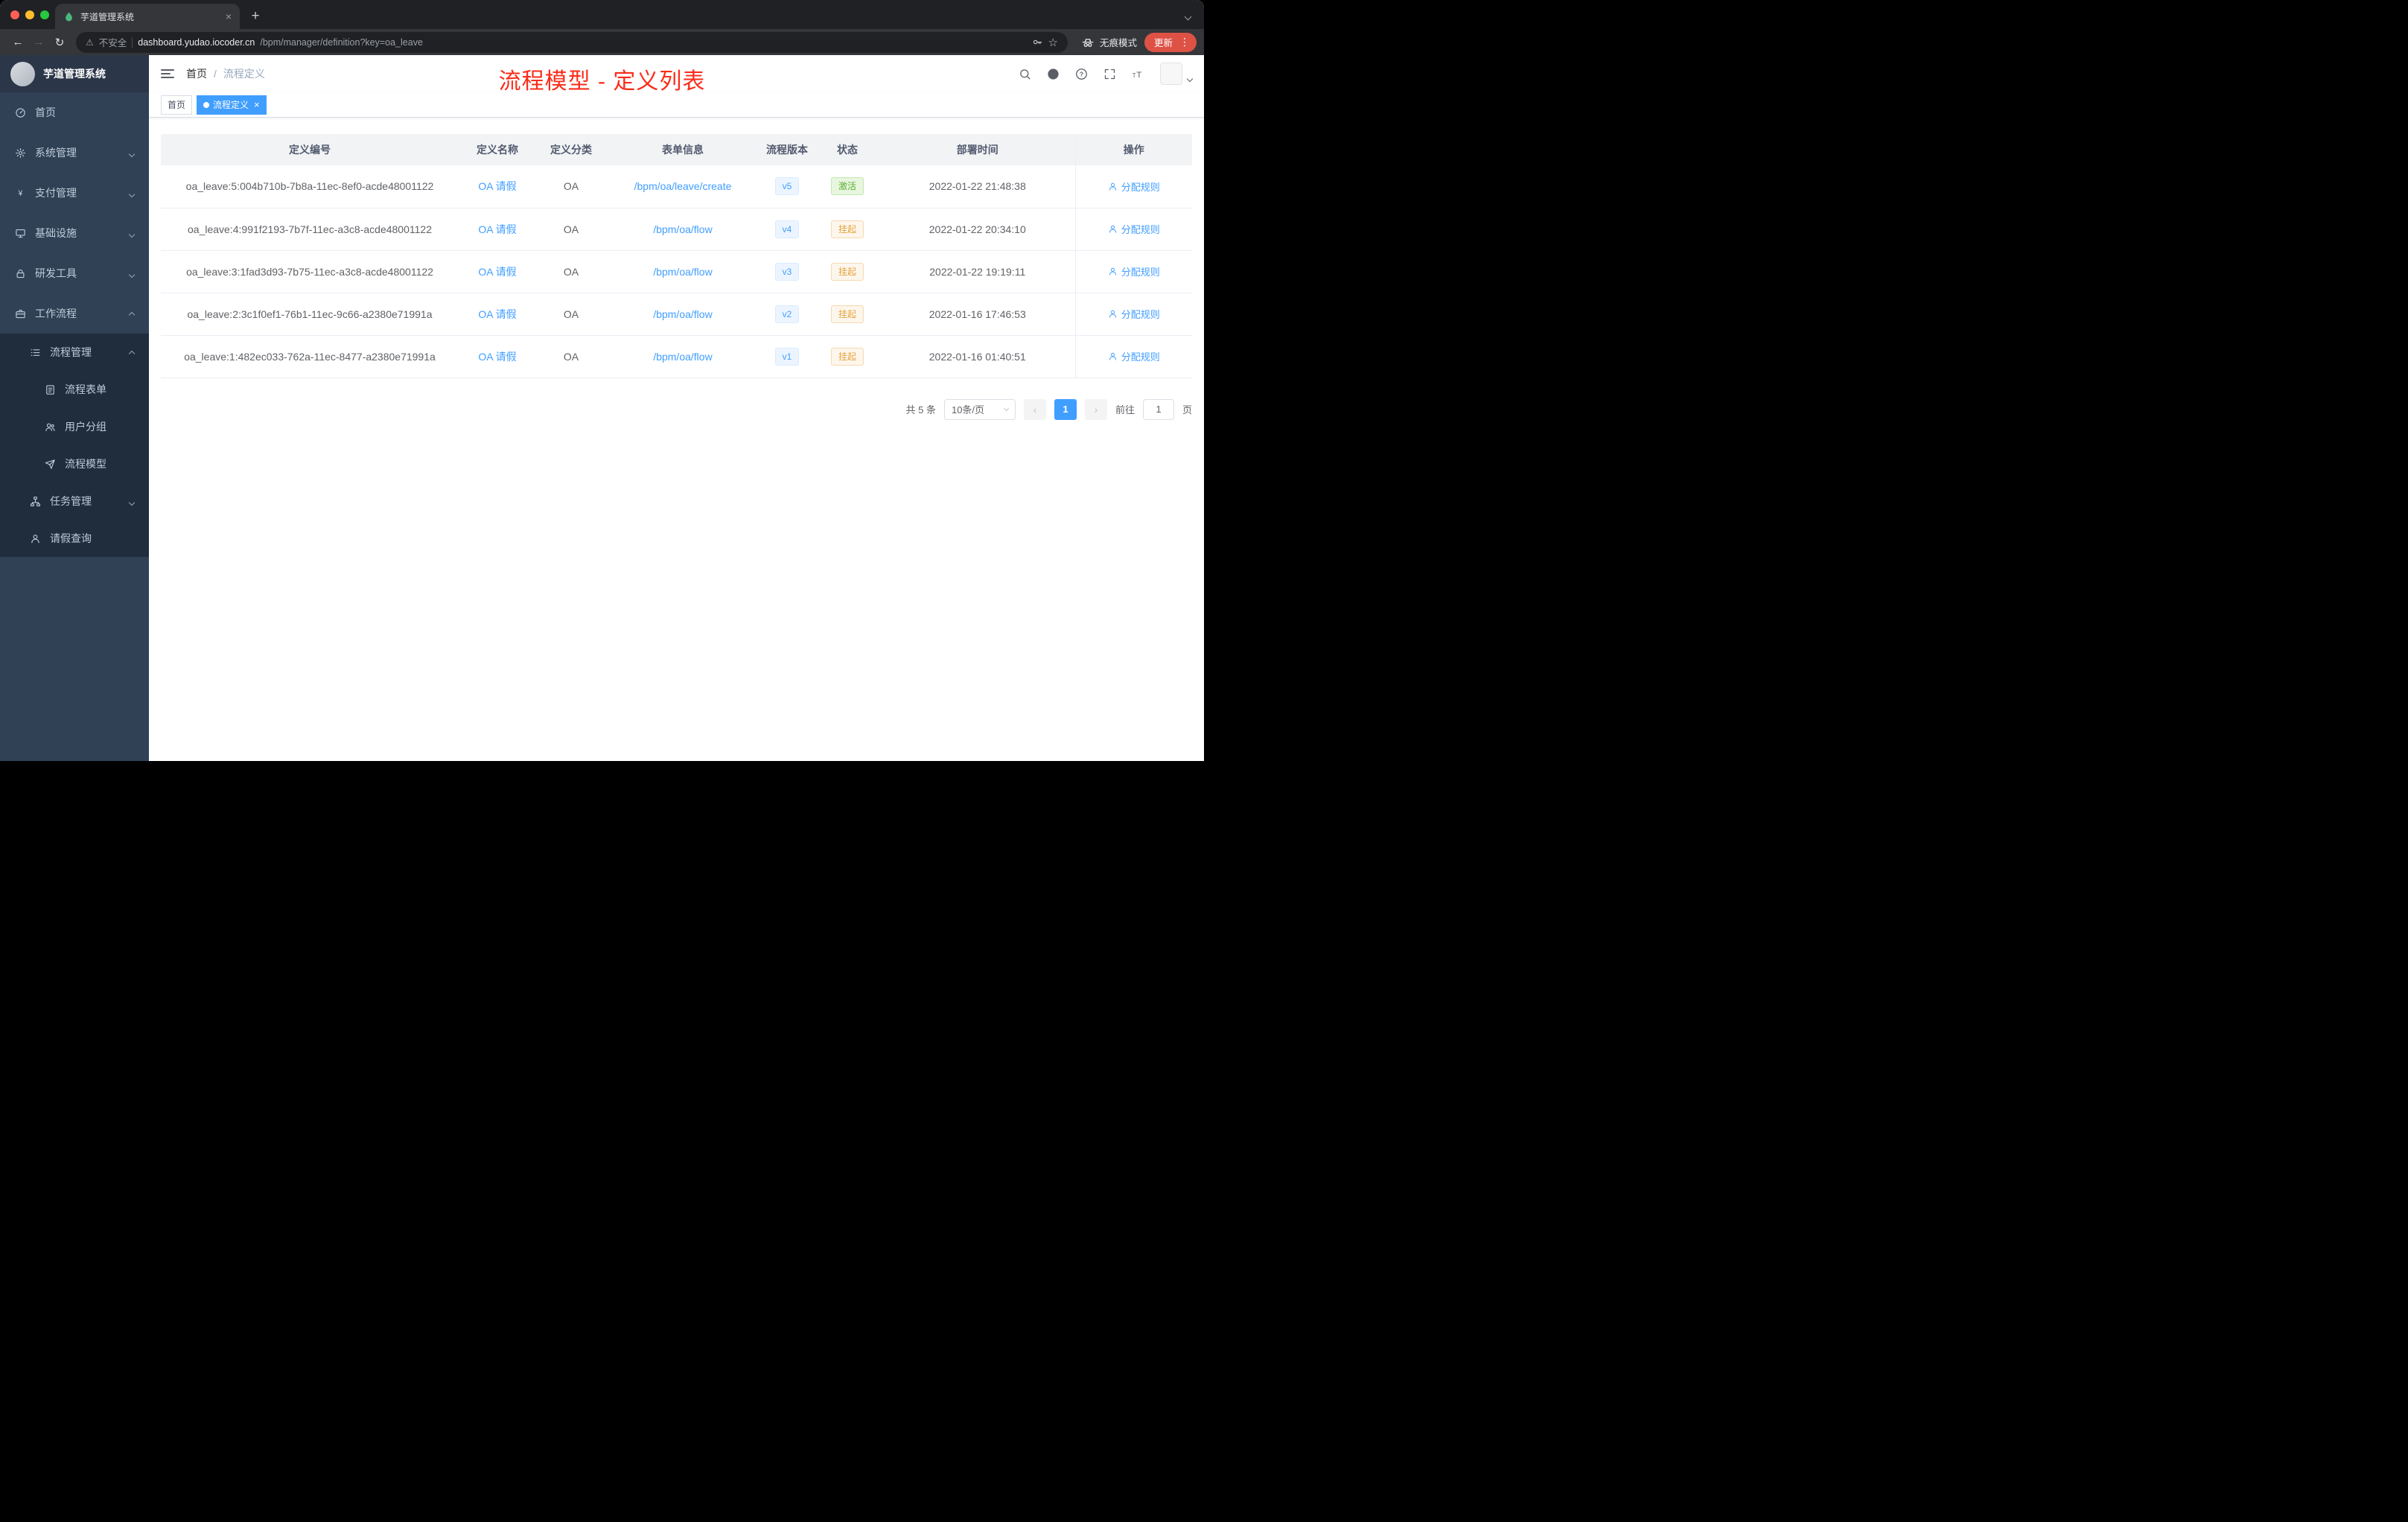  What do you see at coordinates (74, 464) in the screenshot?
I see `sidebar-item-process-model: 流程模型` at bounding box center [74, 464].